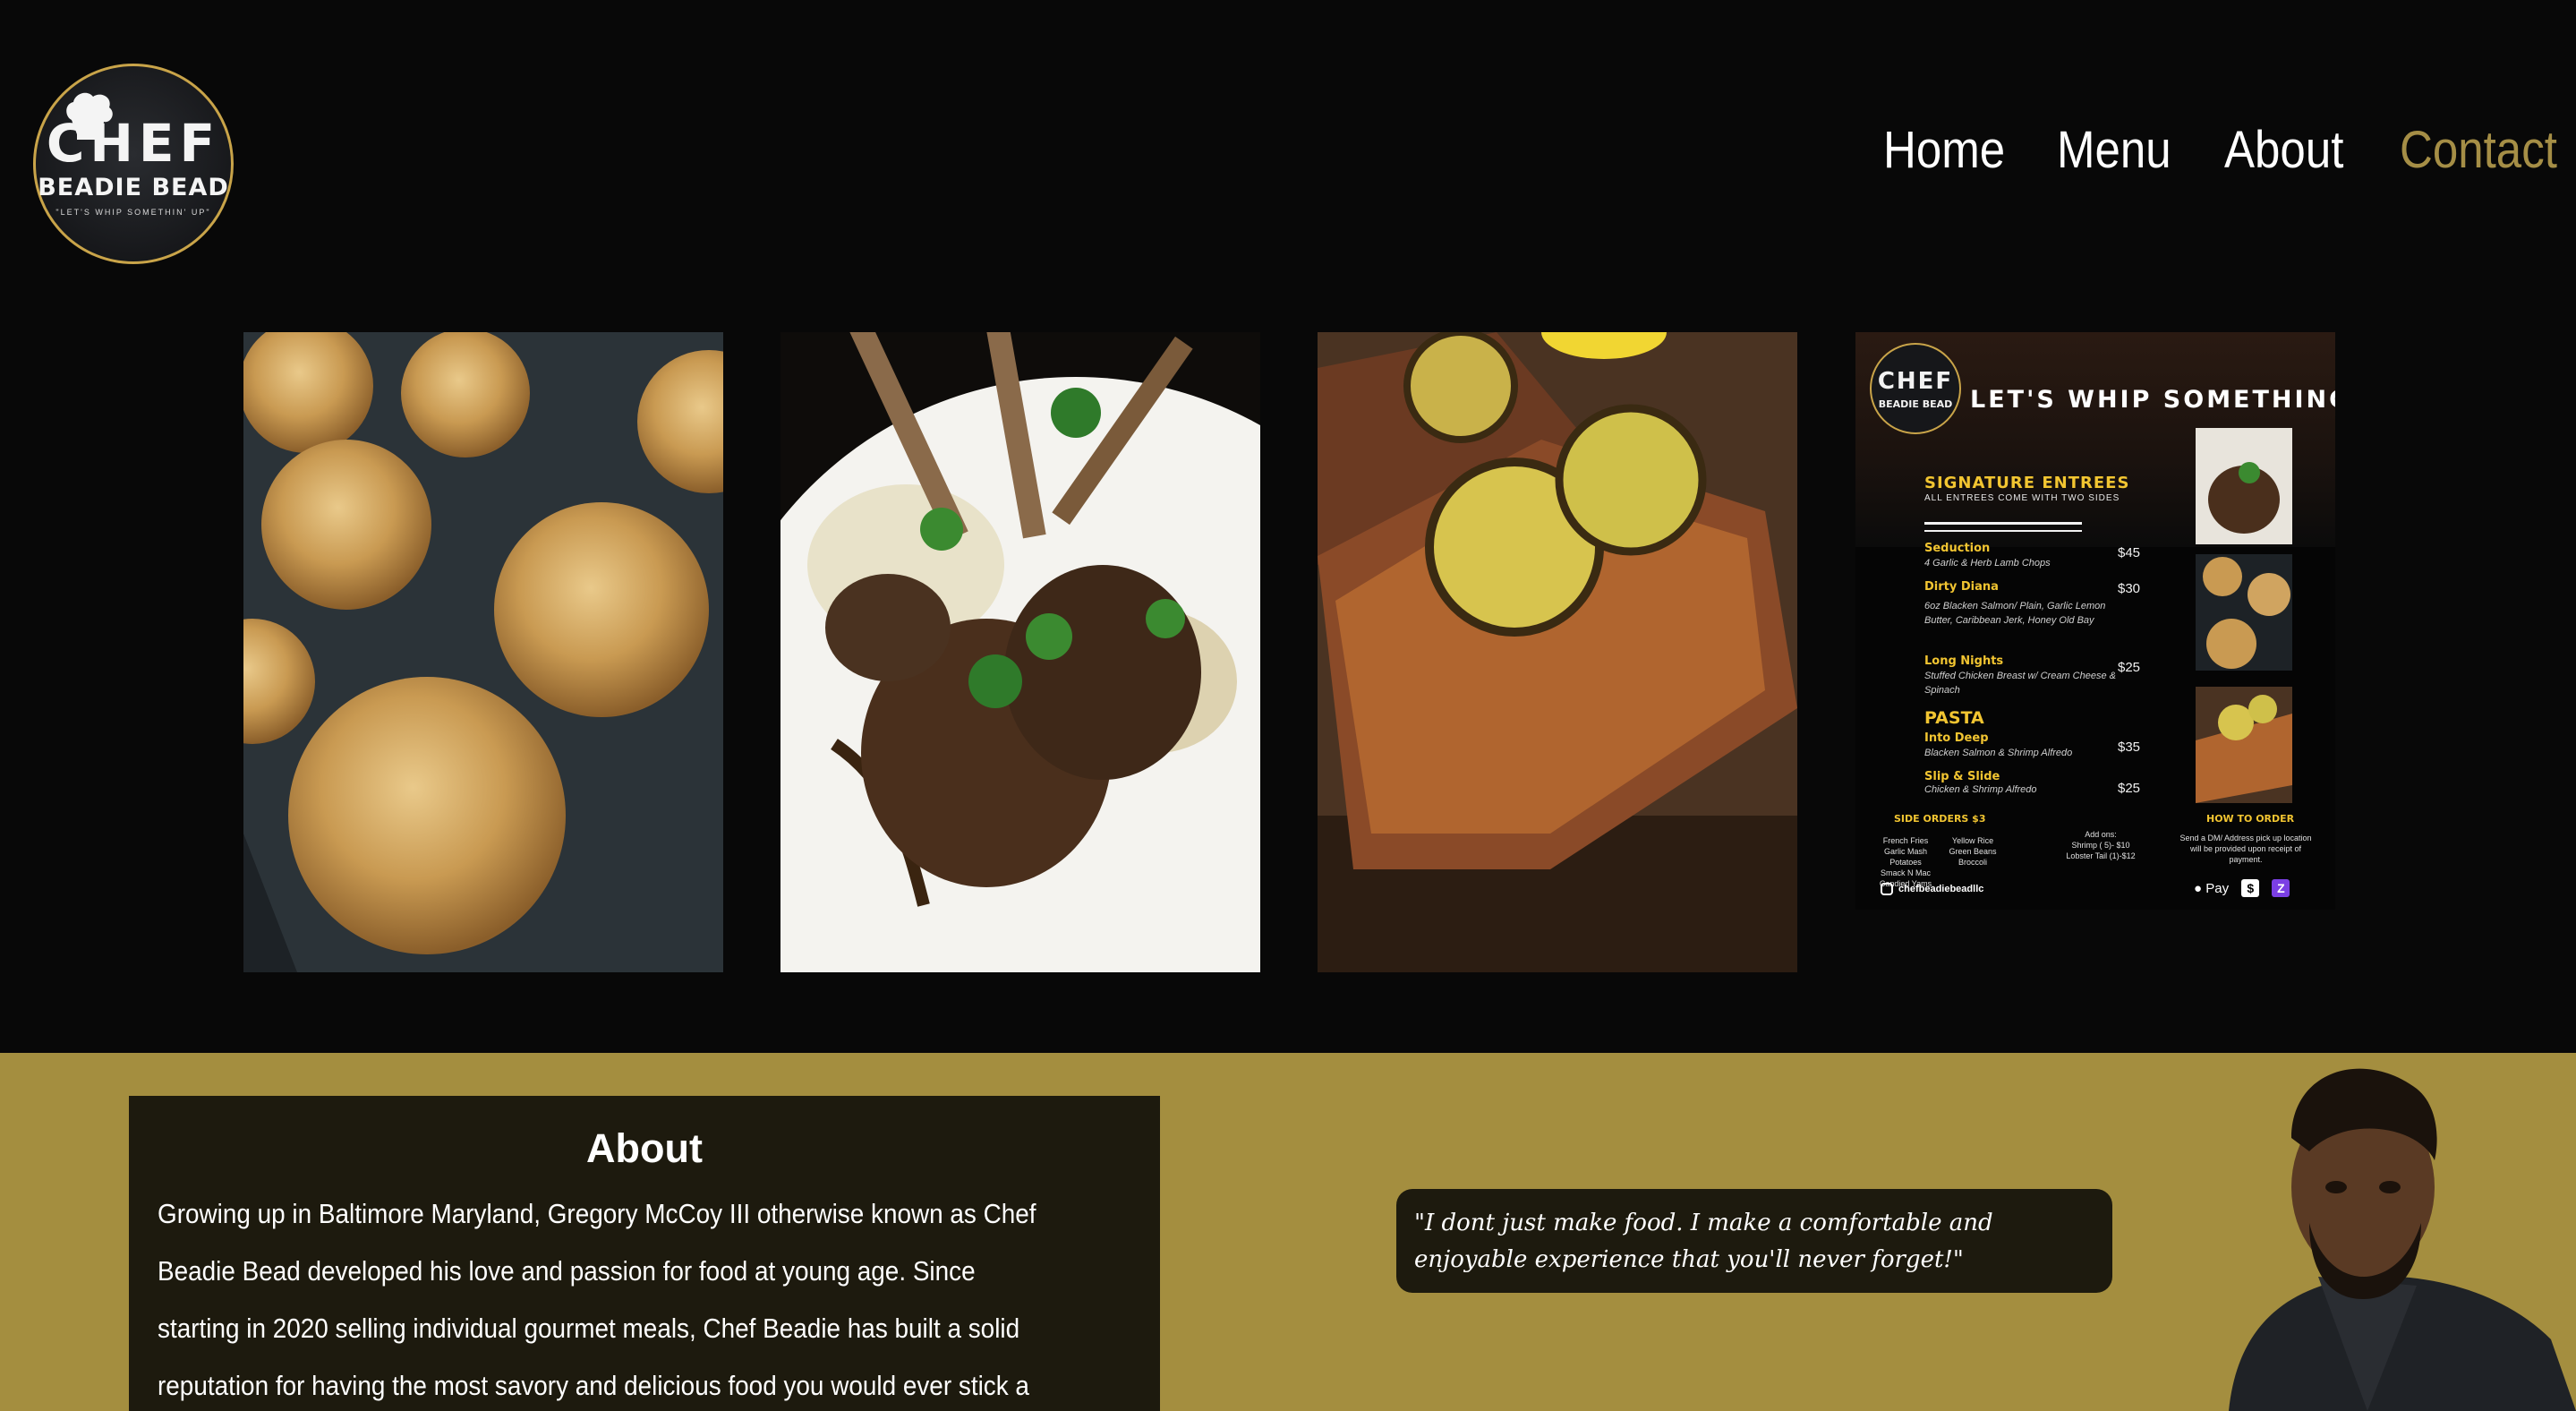  I want to click on apple-pay-icon: ●, so click(2198, 888).